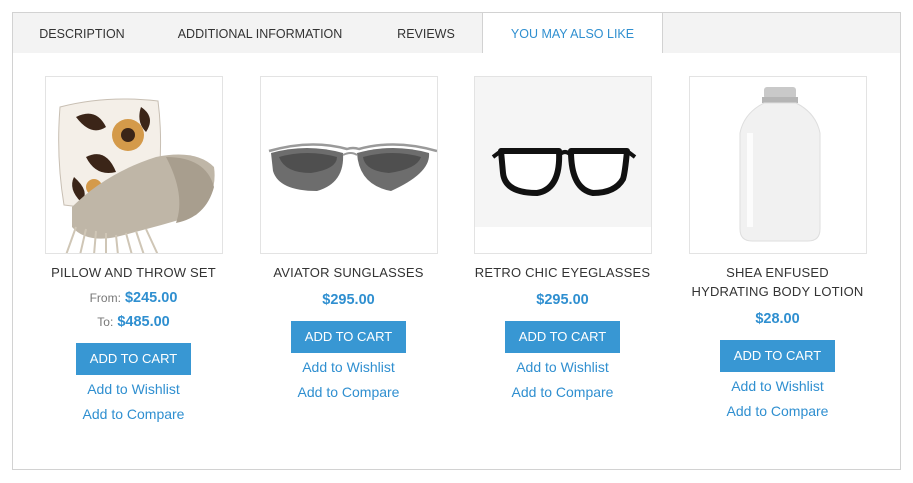 The image size is (913, 483). I want to click on tab-you-may-also-like: YOU MAY ALSO LIKE, so click(572, 33).